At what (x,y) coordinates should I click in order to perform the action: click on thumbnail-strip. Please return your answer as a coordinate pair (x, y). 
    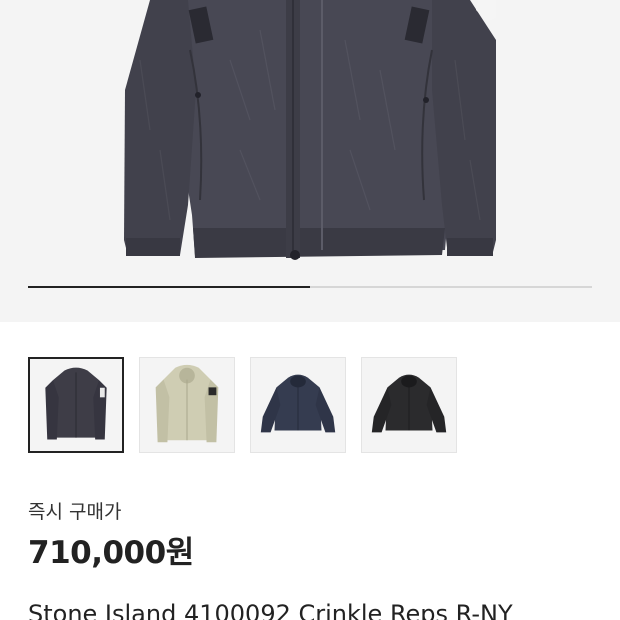
    Looking at the image, I should click on (242, 405).